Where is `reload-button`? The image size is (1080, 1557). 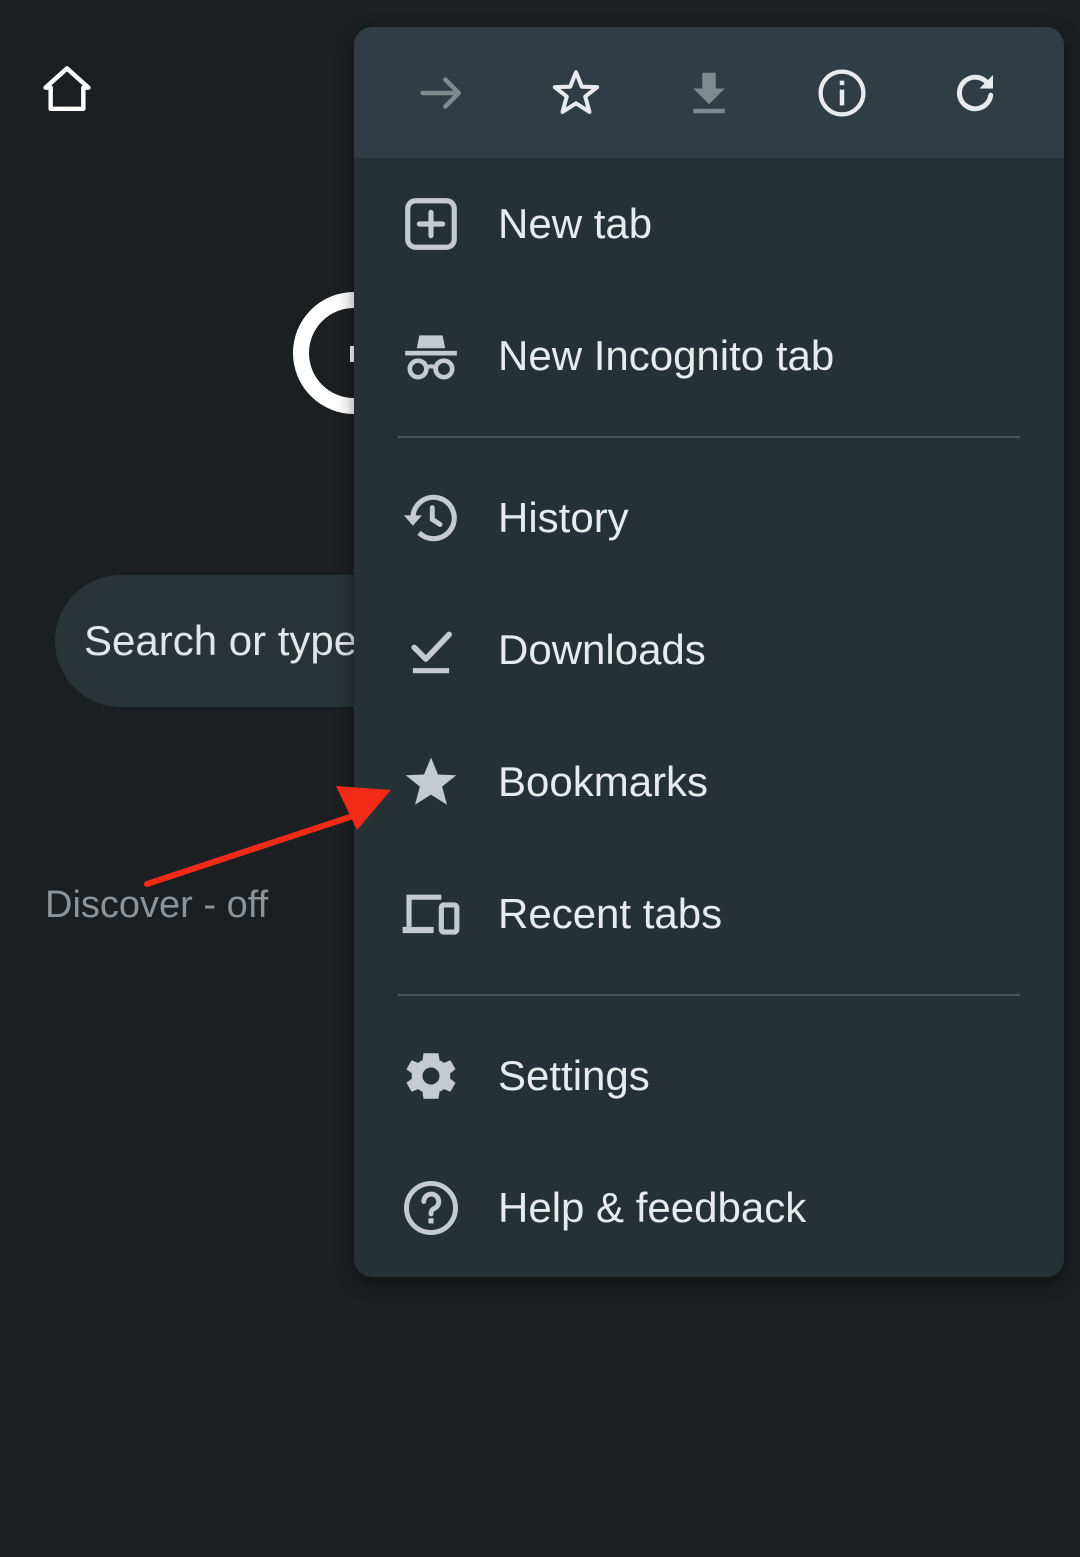 reload-button is located at coordinates (975, 93).